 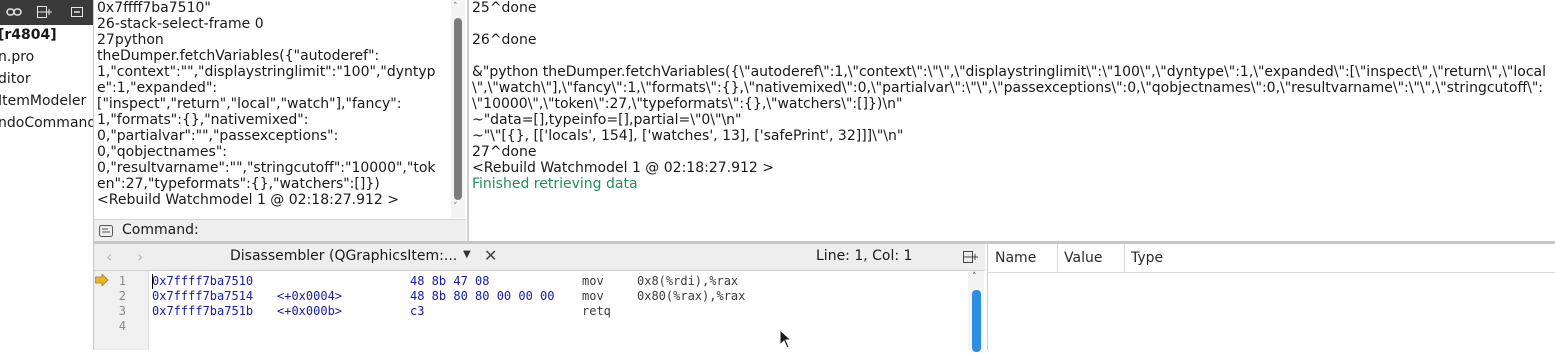 I want to click on command-bar: Command:, so click(x=280, y=230).